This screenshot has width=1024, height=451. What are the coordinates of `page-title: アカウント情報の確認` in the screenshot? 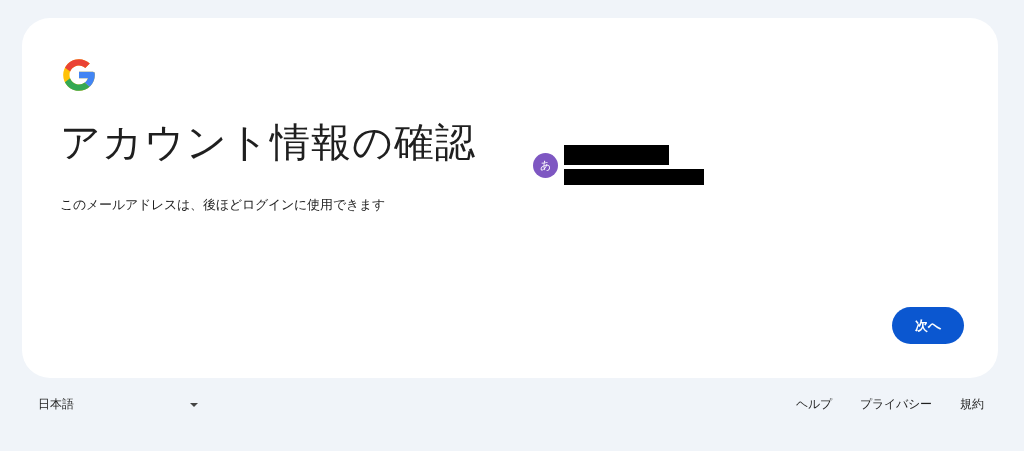 It's located at (268, 142).